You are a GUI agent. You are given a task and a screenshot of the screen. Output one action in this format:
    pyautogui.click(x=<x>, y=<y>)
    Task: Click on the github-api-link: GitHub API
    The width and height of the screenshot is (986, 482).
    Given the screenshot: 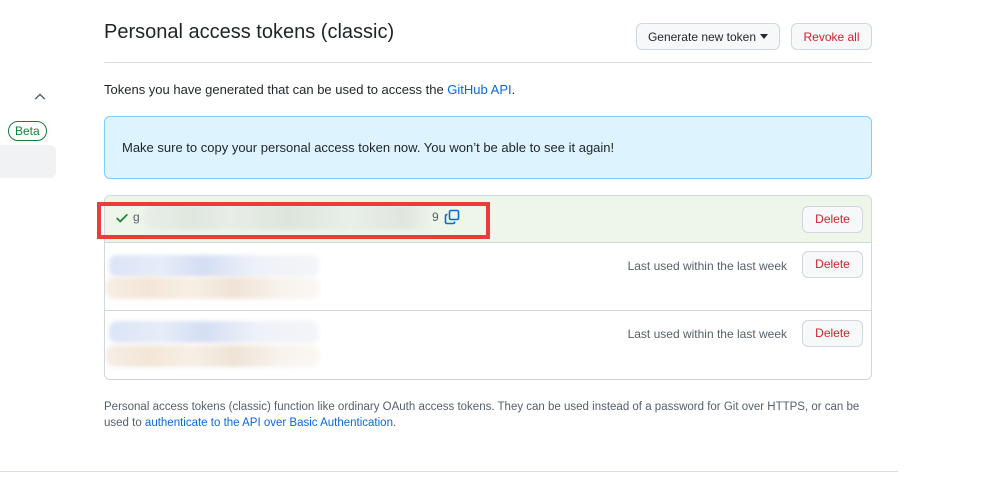 What is the action you would take?
    pyautogui.click(x=479, y=89)
    